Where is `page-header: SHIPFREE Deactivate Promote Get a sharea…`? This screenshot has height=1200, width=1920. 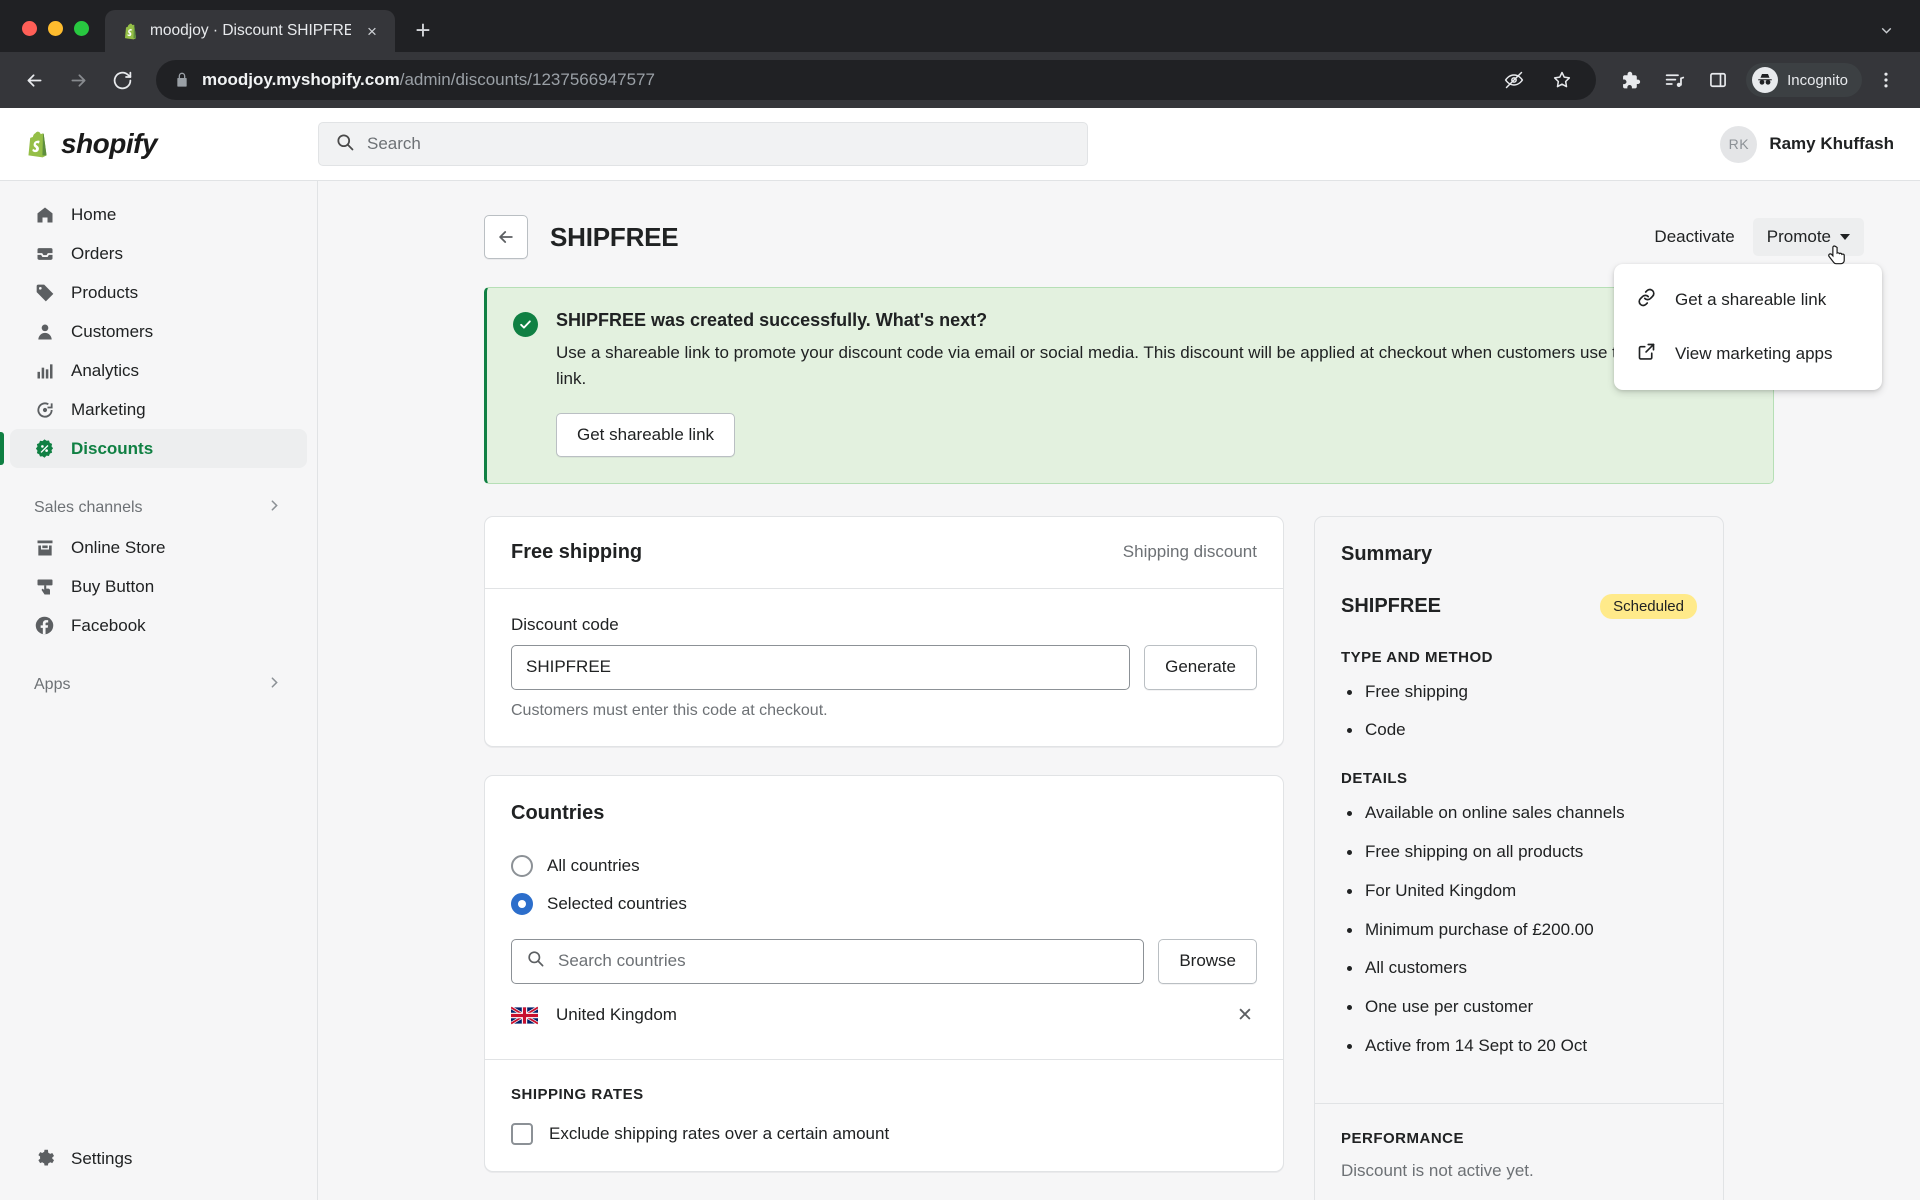 page-header: SHIPFREE Deactivate Promote Get a sharea… is located at coordinates (1183, 302).